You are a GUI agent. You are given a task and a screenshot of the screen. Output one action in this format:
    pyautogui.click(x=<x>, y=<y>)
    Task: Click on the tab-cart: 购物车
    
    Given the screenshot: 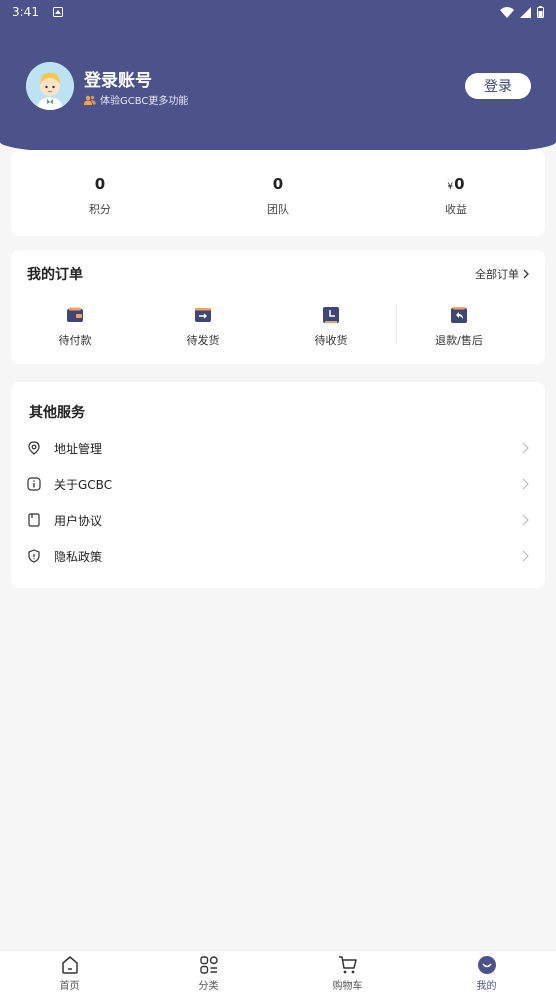 What is the action you would take?
    pyautogui.click(x=347, y=973)
    